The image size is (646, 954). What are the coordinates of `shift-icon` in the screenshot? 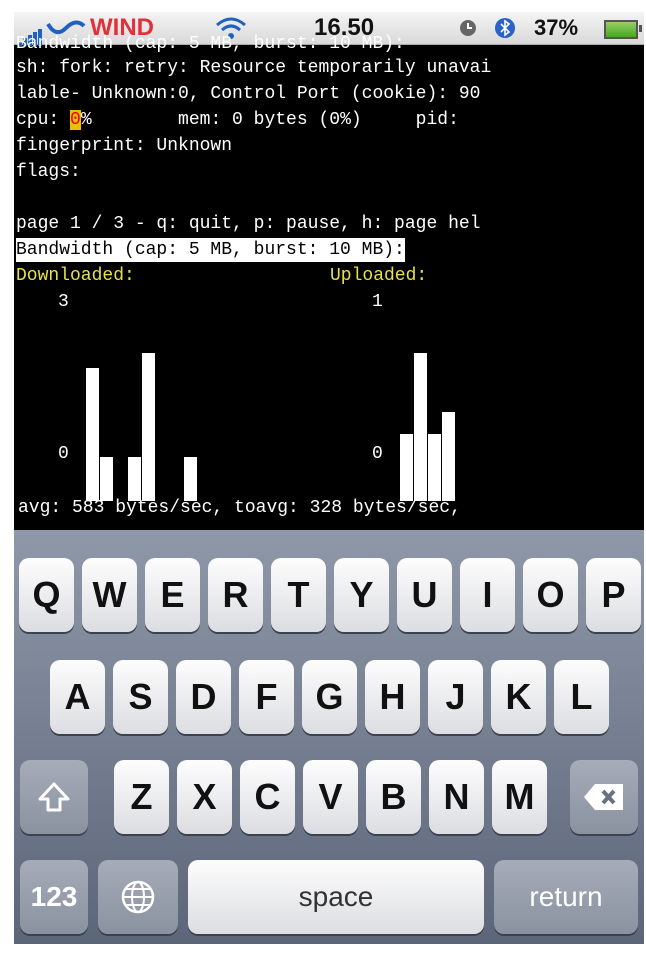 It's located at (54, 797).